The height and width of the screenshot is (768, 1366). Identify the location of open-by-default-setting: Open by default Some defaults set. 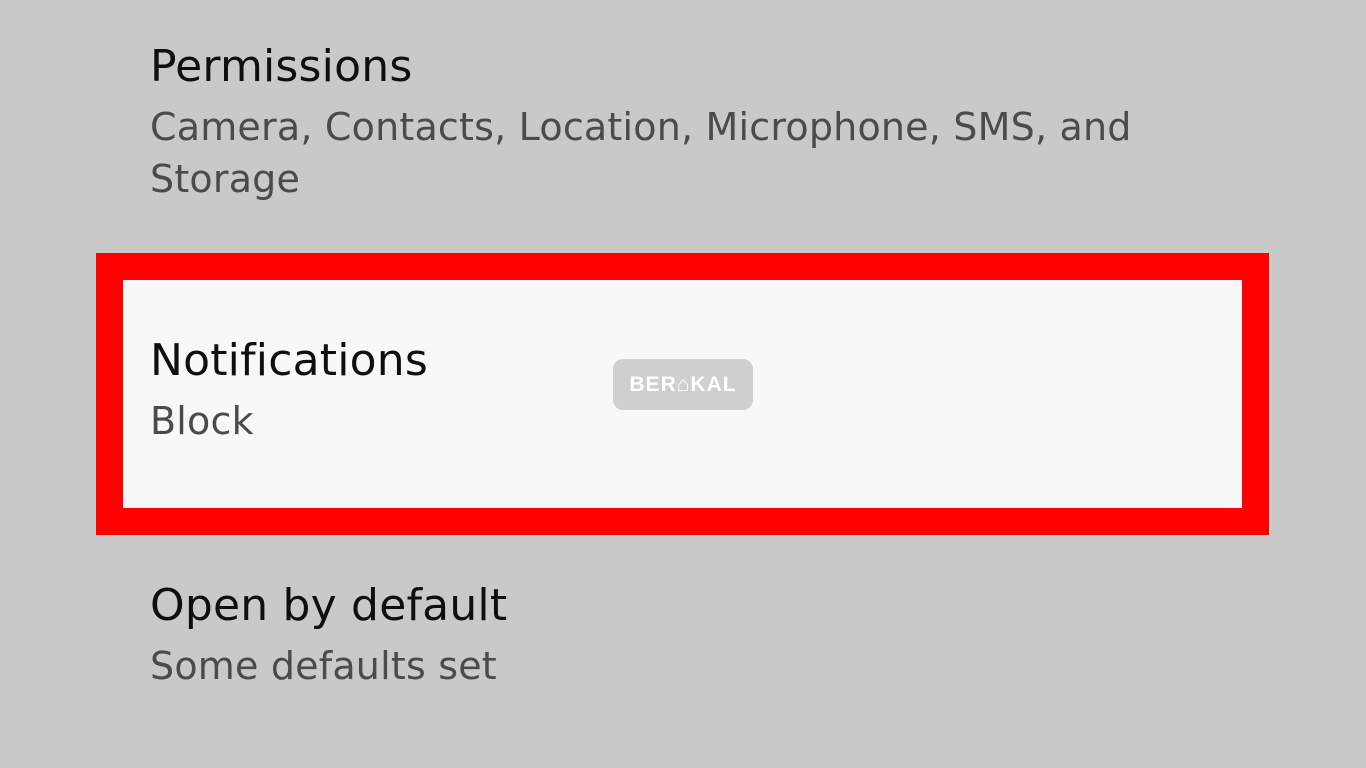
(683, 636).